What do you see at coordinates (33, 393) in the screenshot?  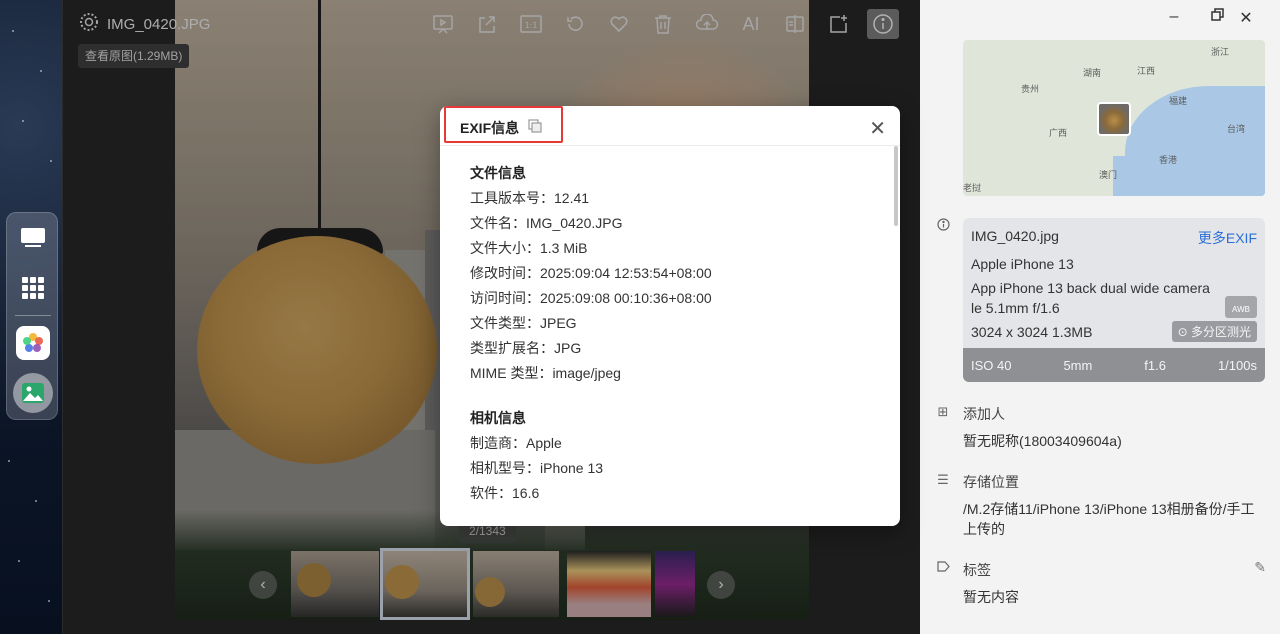 I see `dock-gallery-icon` at bounding box center [33, 393].